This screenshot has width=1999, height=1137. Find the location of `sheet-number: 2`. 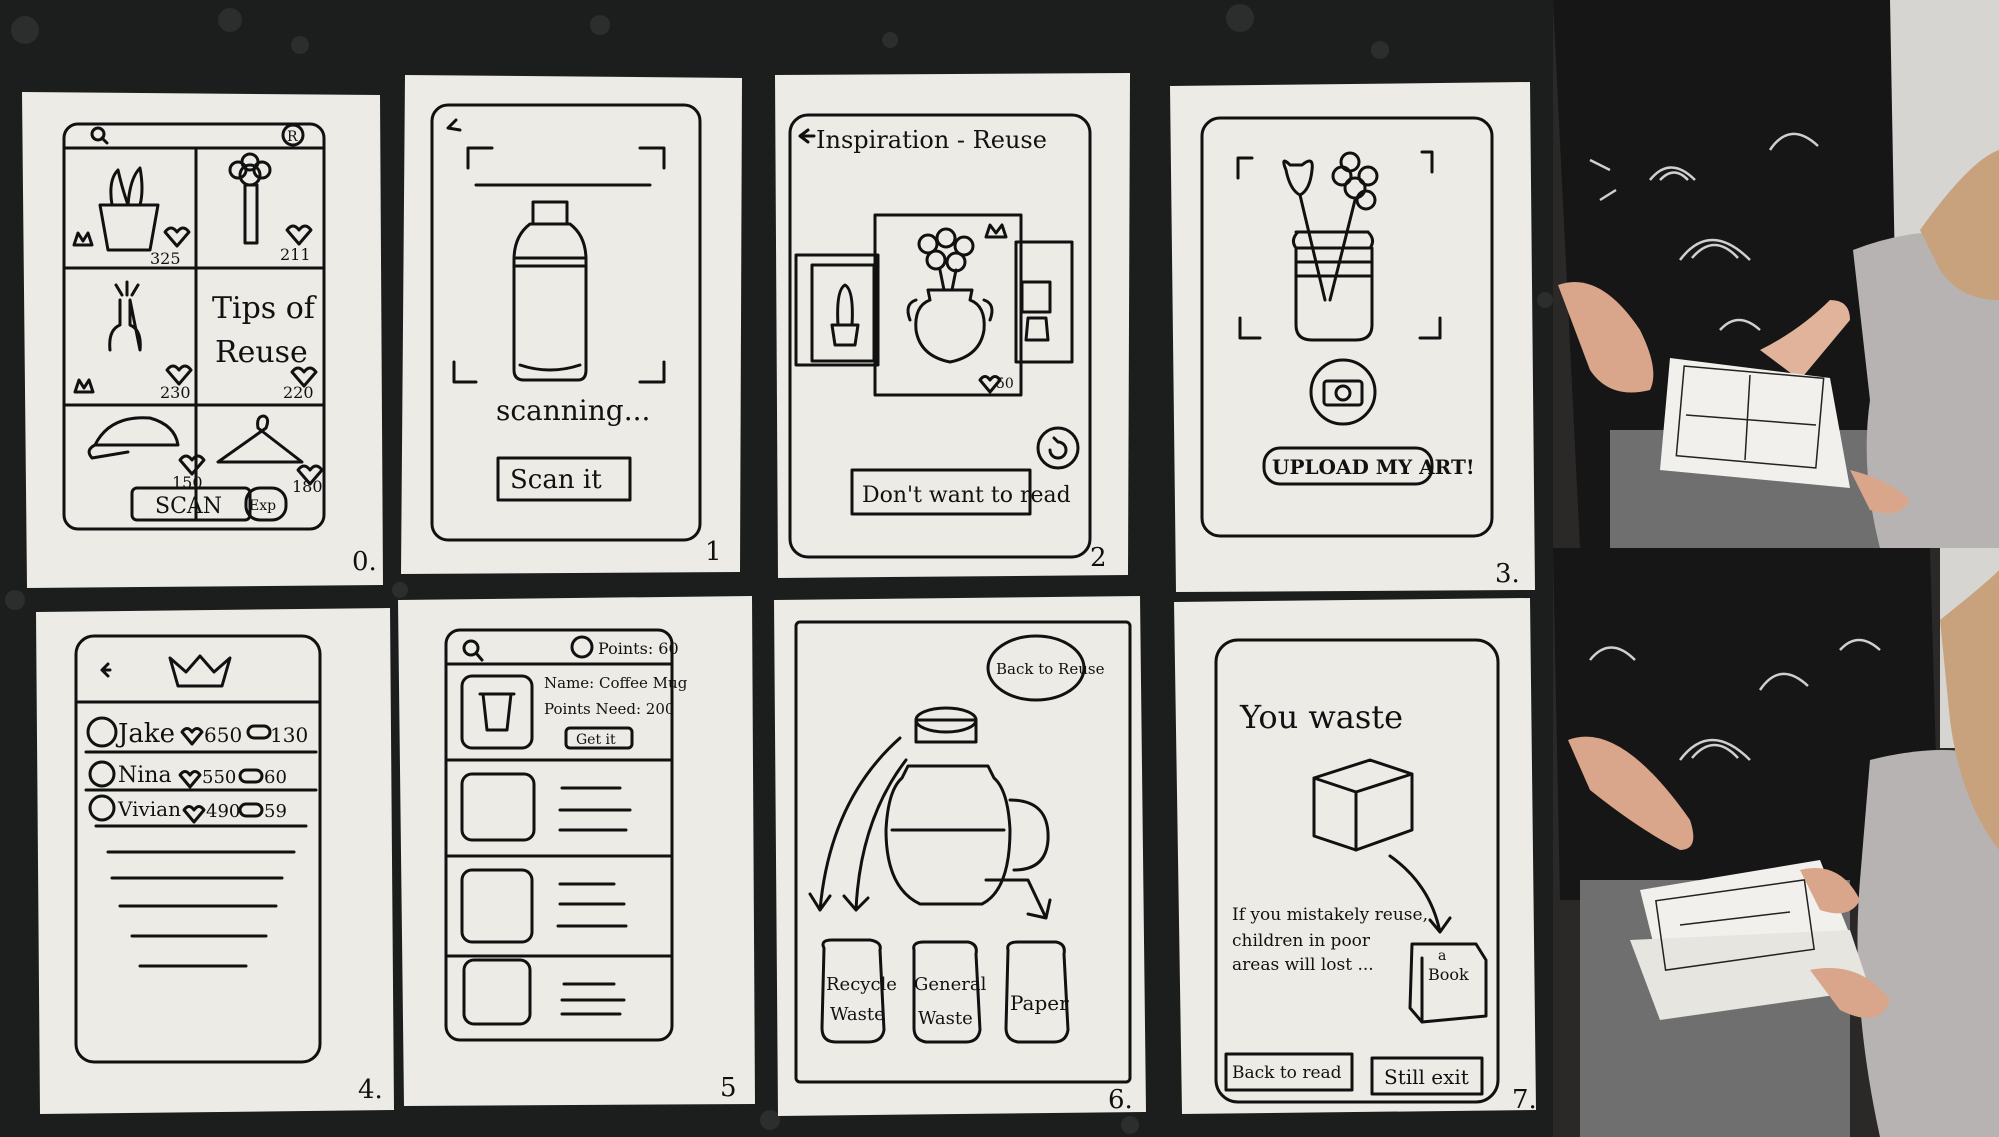

sheet-number: 2 is located at coordinates (1098, 558).